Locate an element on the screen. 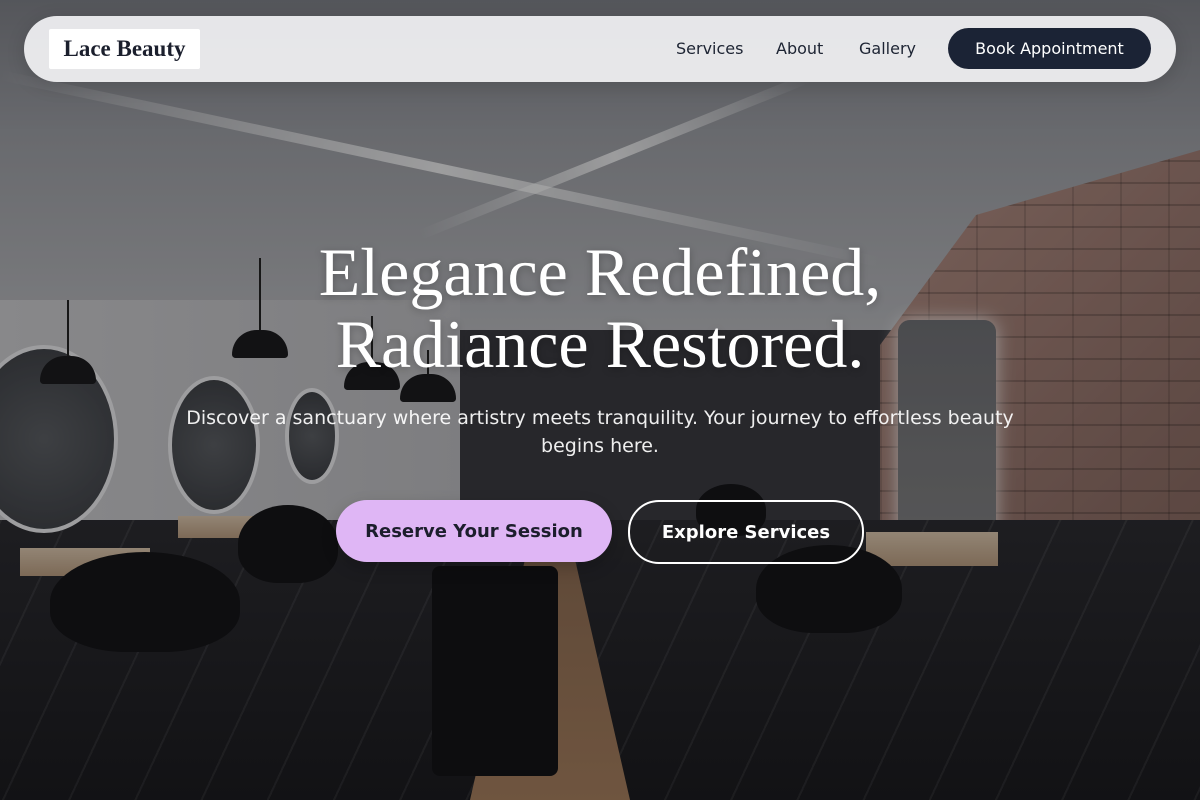  nav-link-services: Services is located at coordinates (709, 48).